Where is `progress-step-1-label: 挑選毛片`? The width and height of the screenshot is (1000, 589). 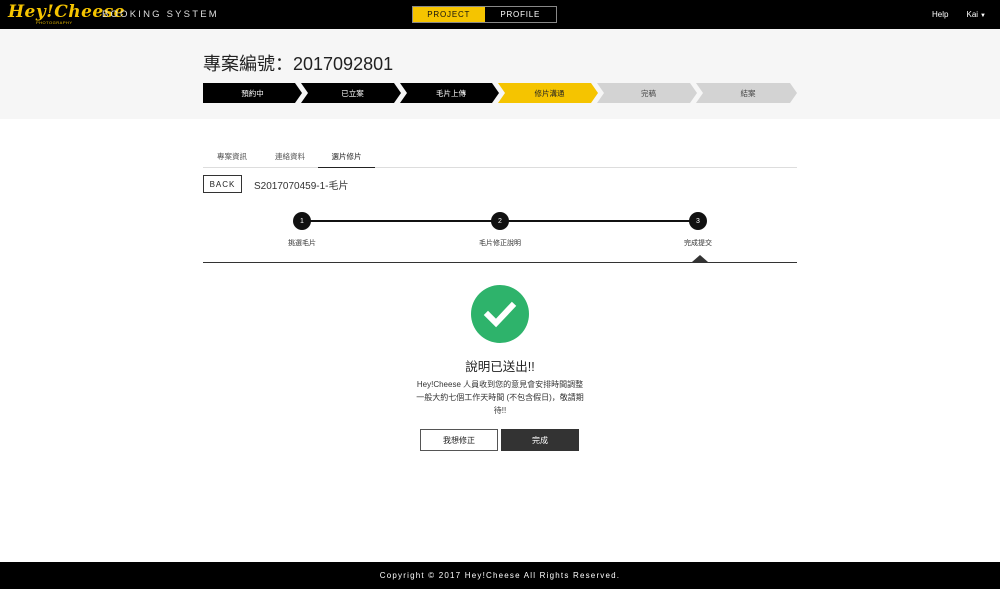 progress-step-1-label: 挑選毛片 is located at coordinates (302, 243).